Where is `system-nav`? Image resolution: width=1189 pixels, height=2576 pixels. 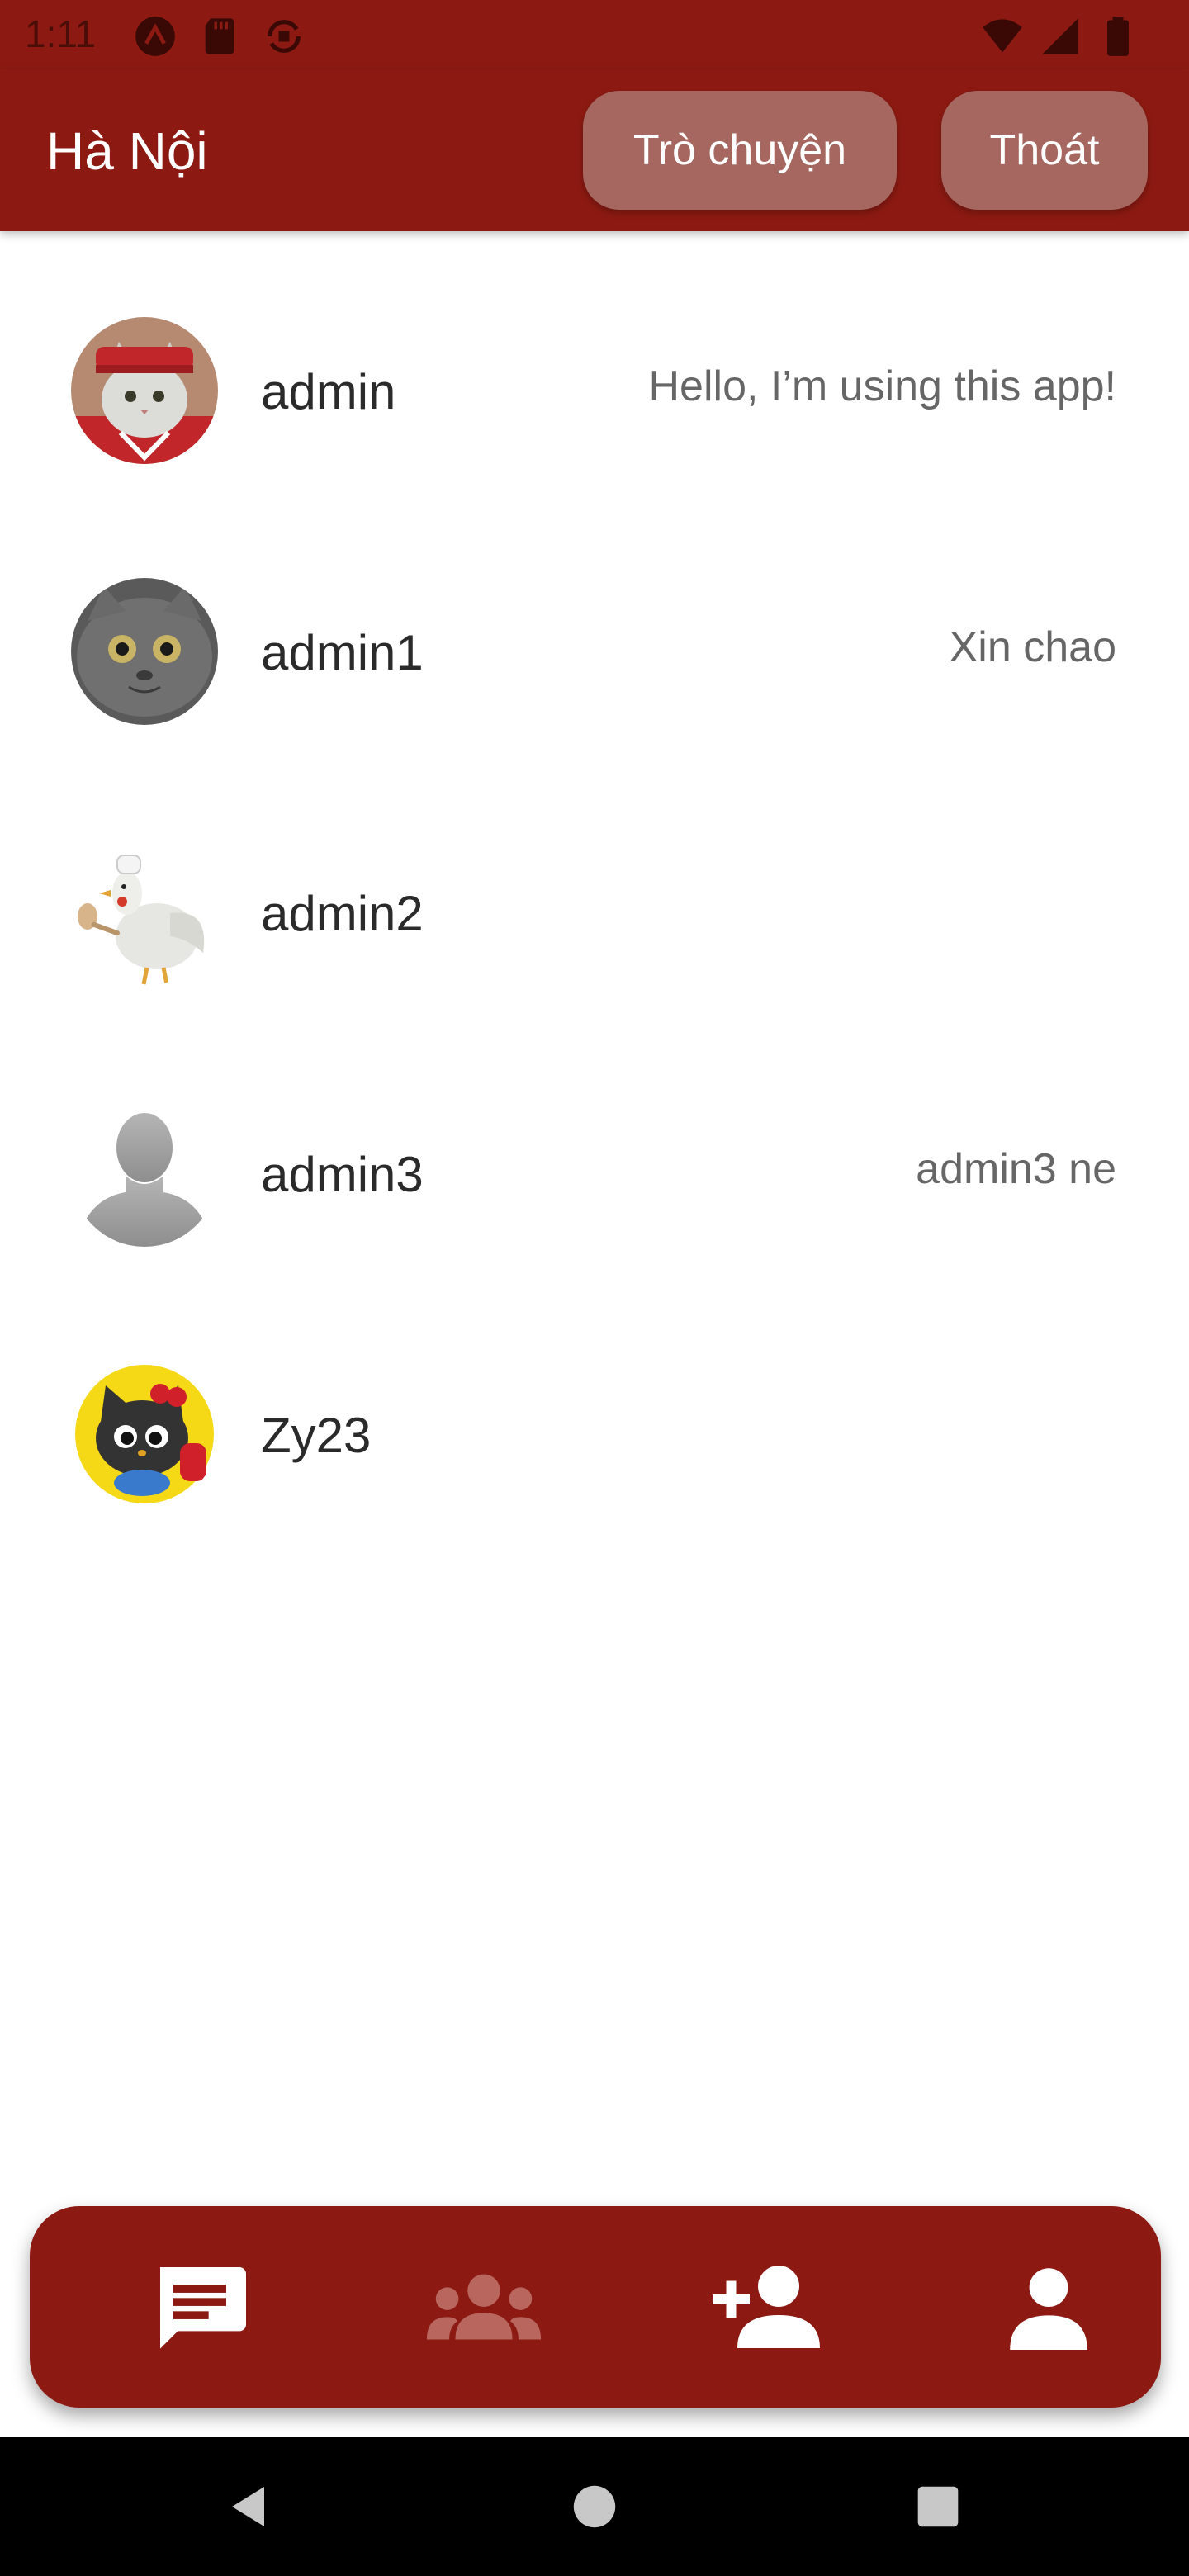
system-nav is located at coordinates (594, 2506).